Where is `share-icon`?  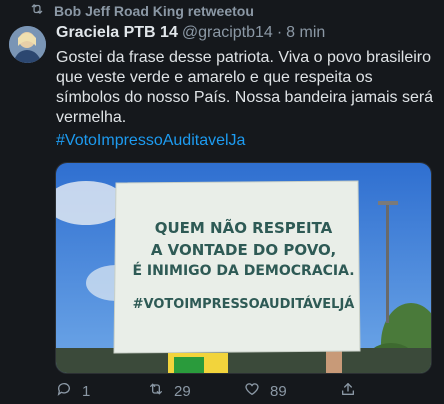 share-icon is located at coordinates (348, 391).